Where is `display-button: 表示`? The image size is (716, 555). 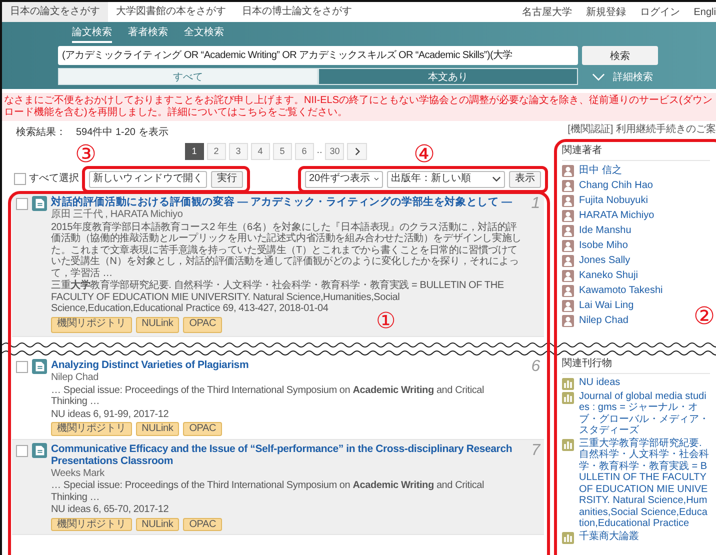
display-button: 表示 is located at coordinates (525, 179).